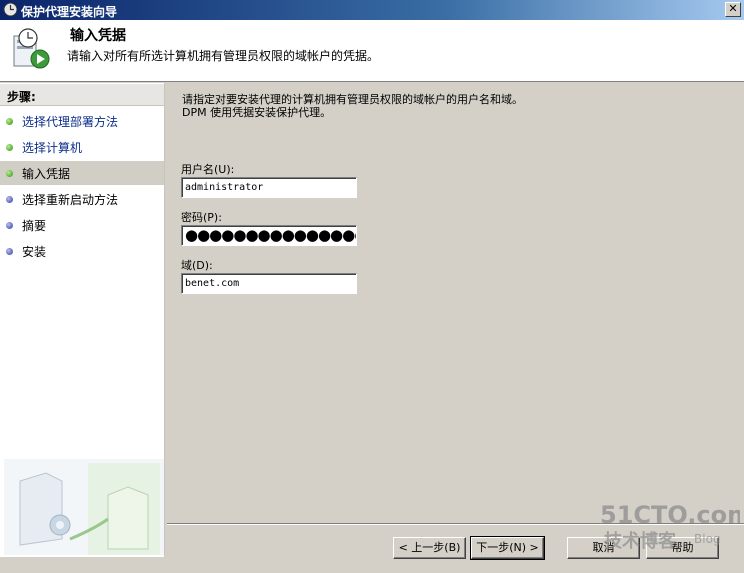  Describe the element at coordinates (352, 99) in the screenshot. I see `instruction-line: 请指定对要安装代理的计算机拥有管理员权限的域帐户的用户名和域。` at that location.